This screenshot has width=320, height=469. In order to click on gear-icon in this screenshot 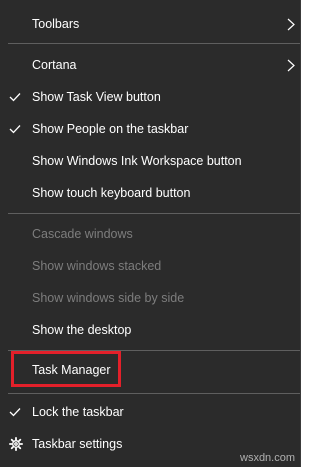, I will do `click(16, 444)`.